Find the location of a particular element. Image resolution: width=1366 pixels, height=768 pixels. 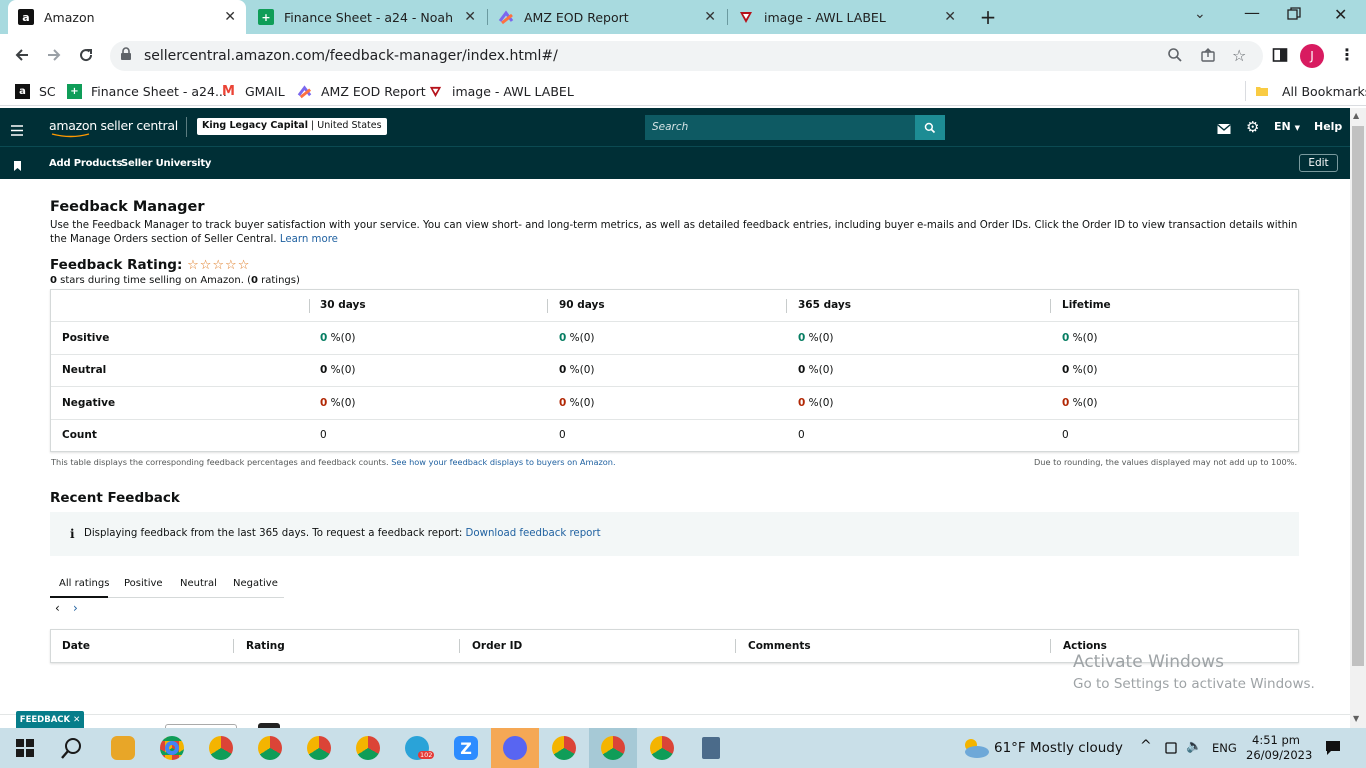

site-info-icon is located at coordinates (126, 56).